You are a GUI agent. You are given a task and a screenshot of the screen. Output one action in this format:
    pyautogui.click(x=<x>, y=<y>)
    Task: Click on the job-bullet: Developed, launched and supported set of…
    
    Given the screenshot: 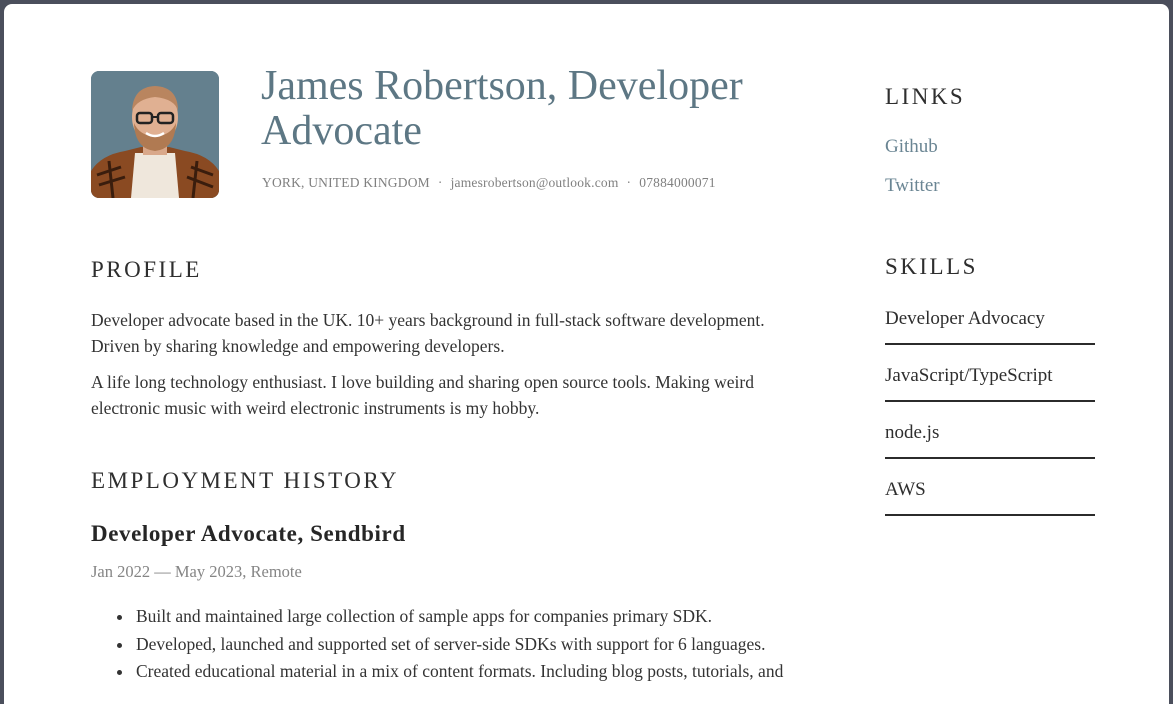 What is the action you would take?
    pyautogui.click(x=474, y=645)
    